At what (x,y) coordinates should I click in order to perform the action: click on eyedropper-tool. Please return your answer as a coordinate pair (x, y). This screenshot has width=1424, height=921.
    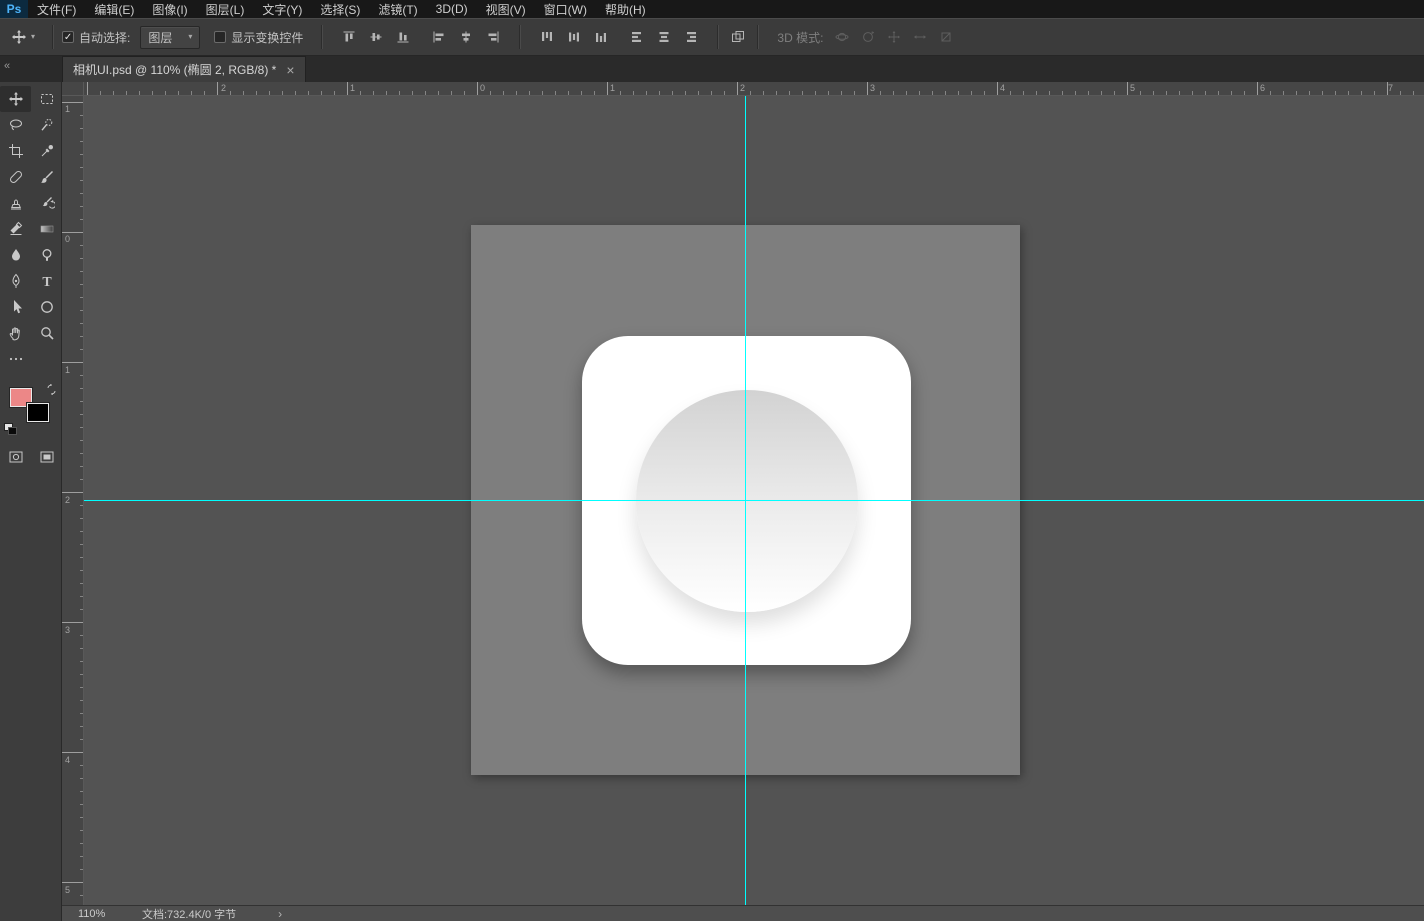
    Looking at the image, I should click on (46, 151).